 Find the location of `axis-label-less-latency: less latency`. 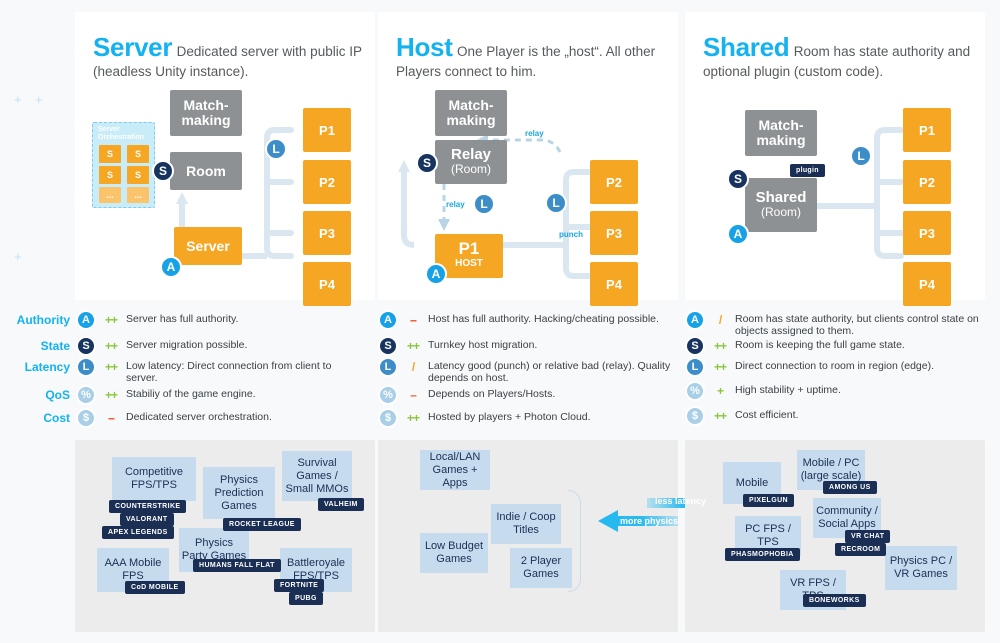

axis-label-less-latency: less latency is located at coordinates (681, 501).